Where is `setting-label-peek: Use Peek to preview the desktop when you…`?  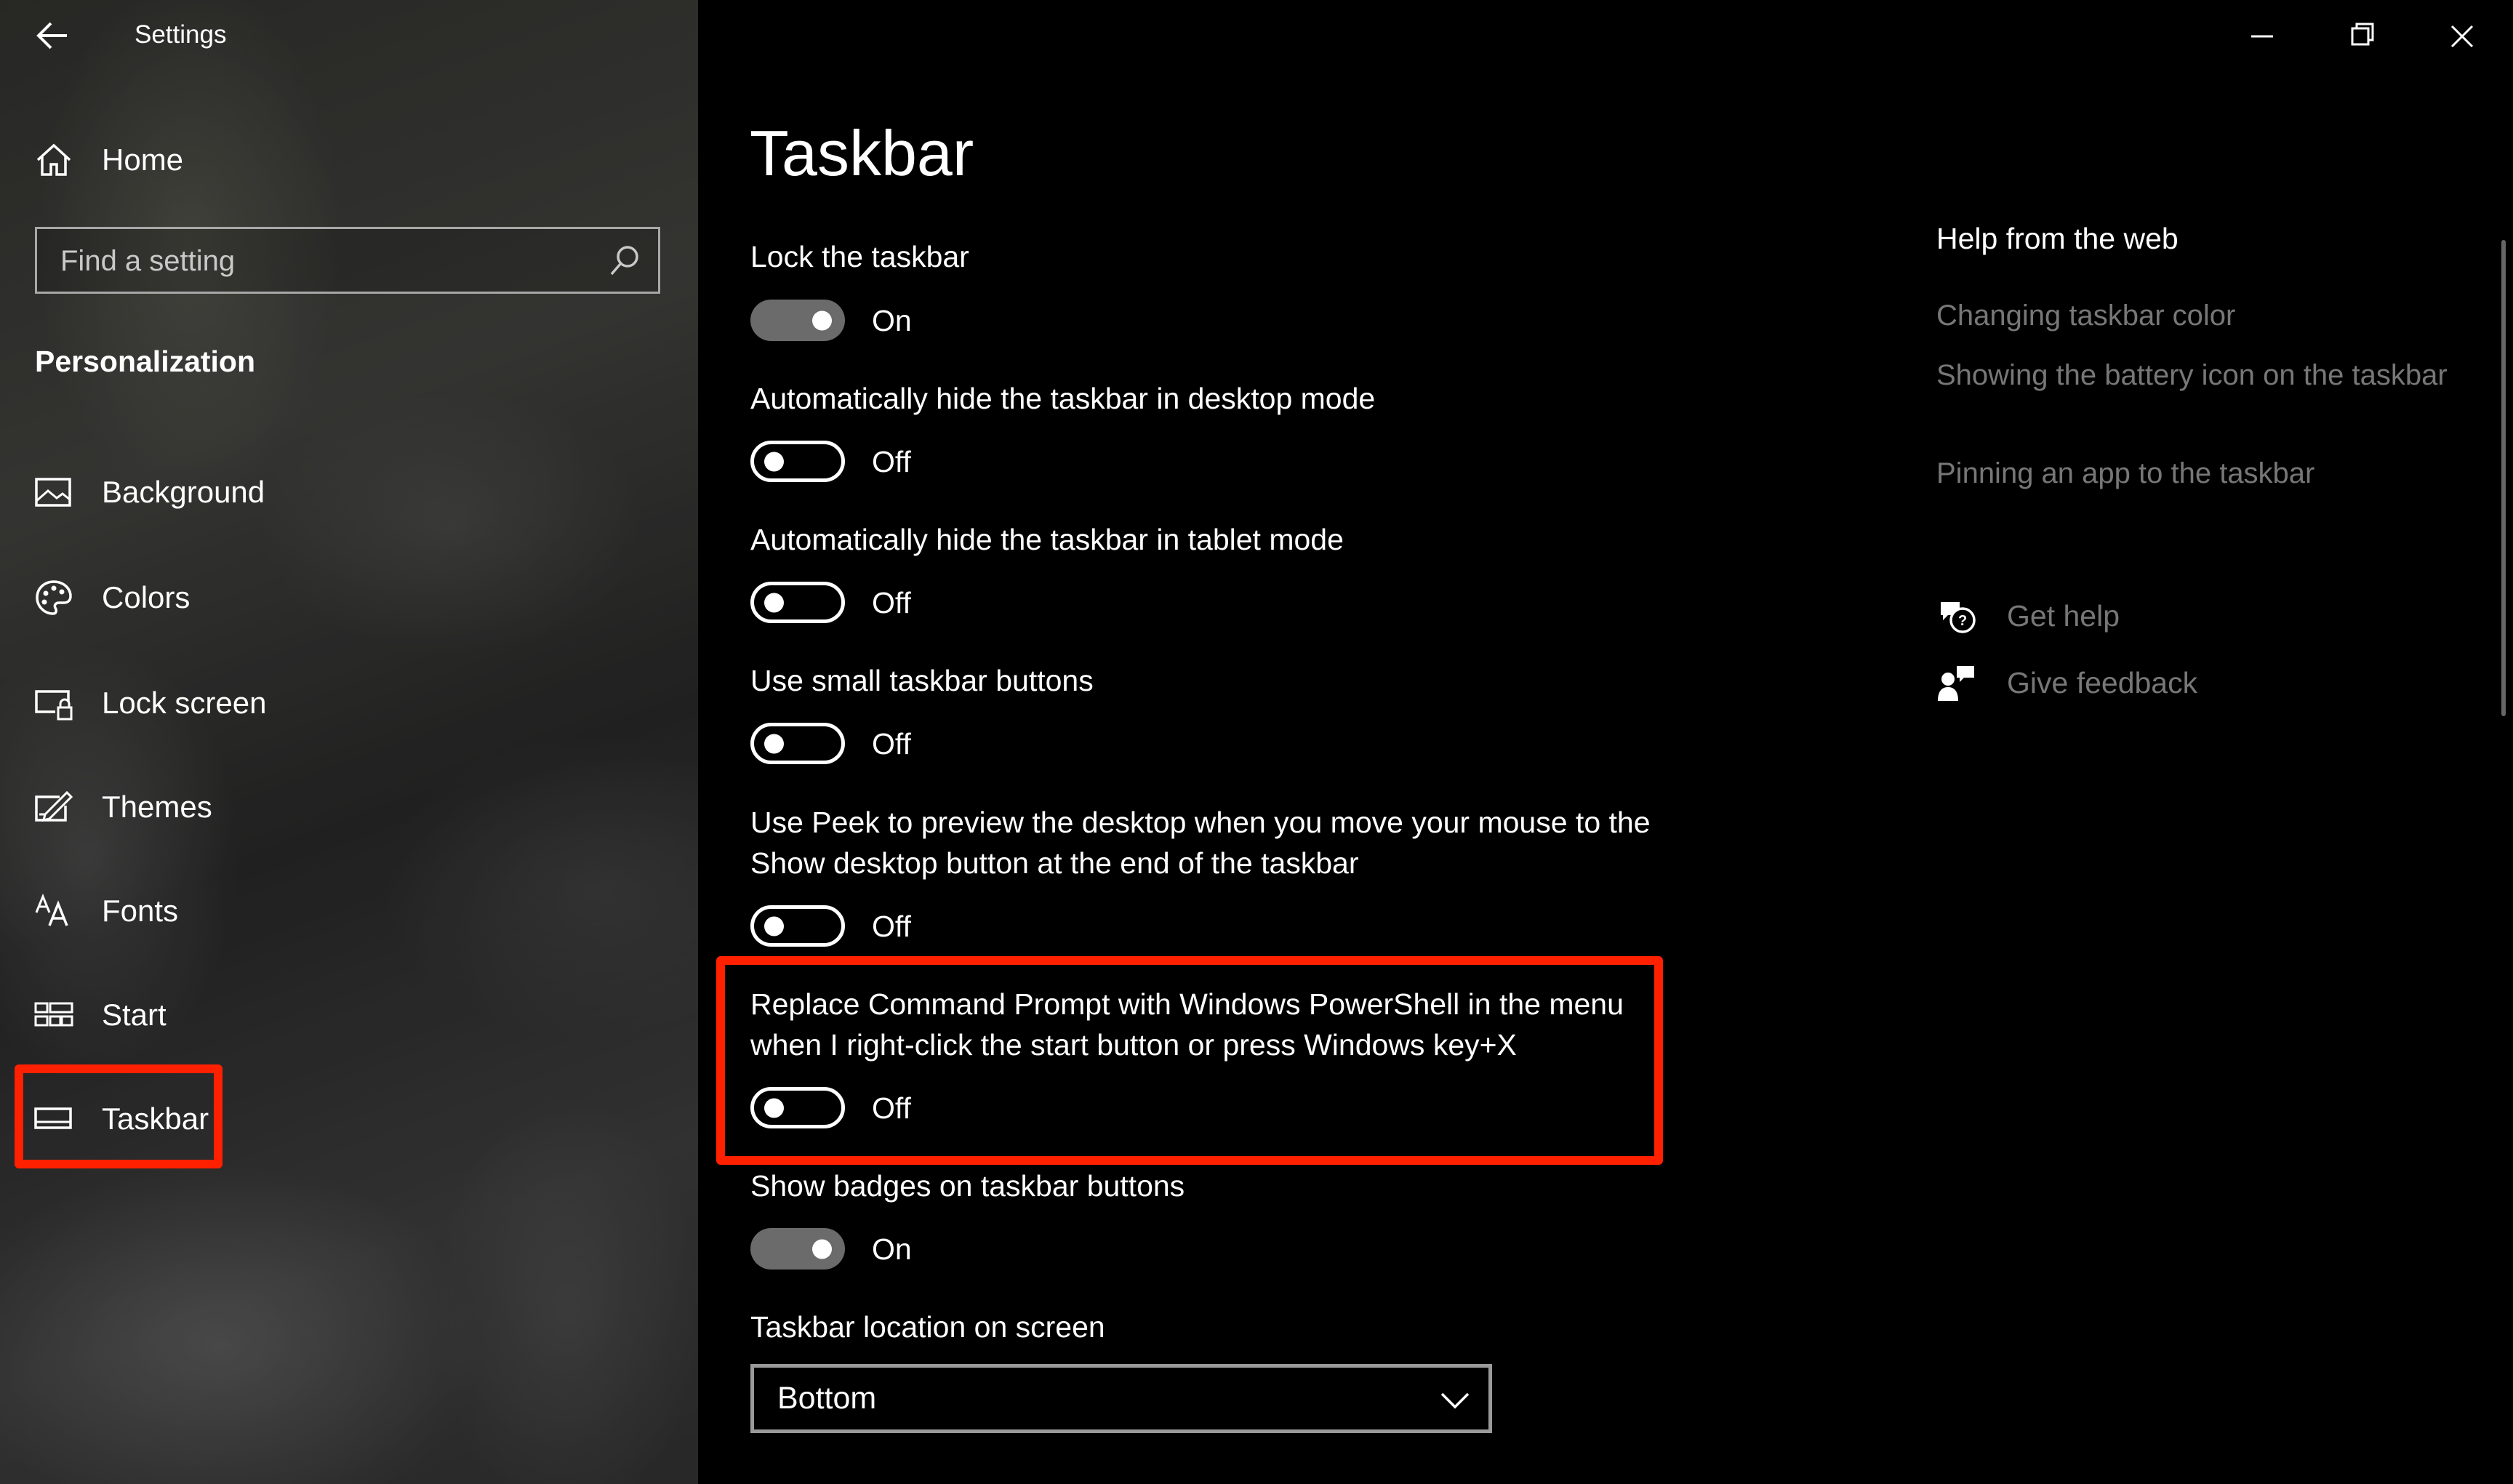 setting-label-peek: Use Peek to preview the desktop when you… is located at coordinates (1223, 842).